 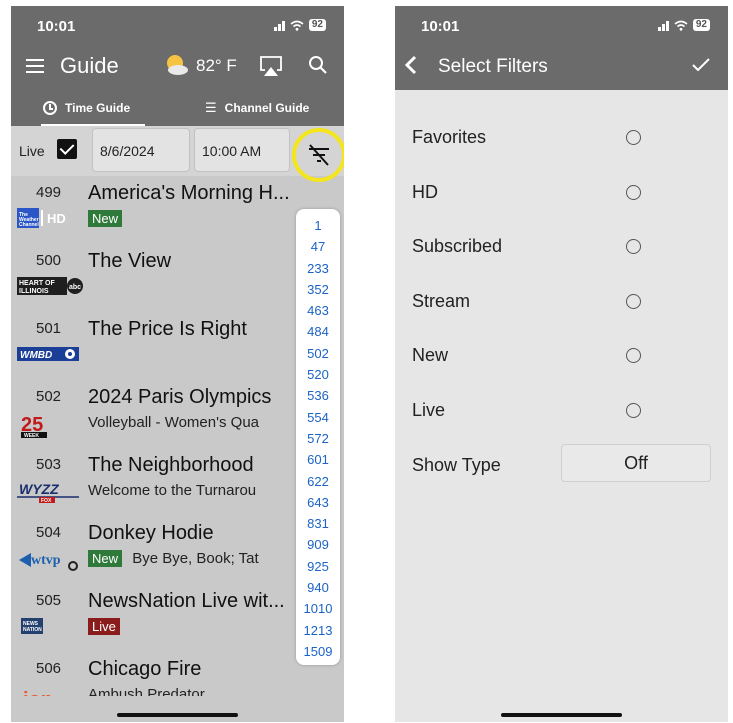 What do you see at coordinates (318, 608) in the screenshot?
I see `index-item: 1010` at bounding box center [318, 608].